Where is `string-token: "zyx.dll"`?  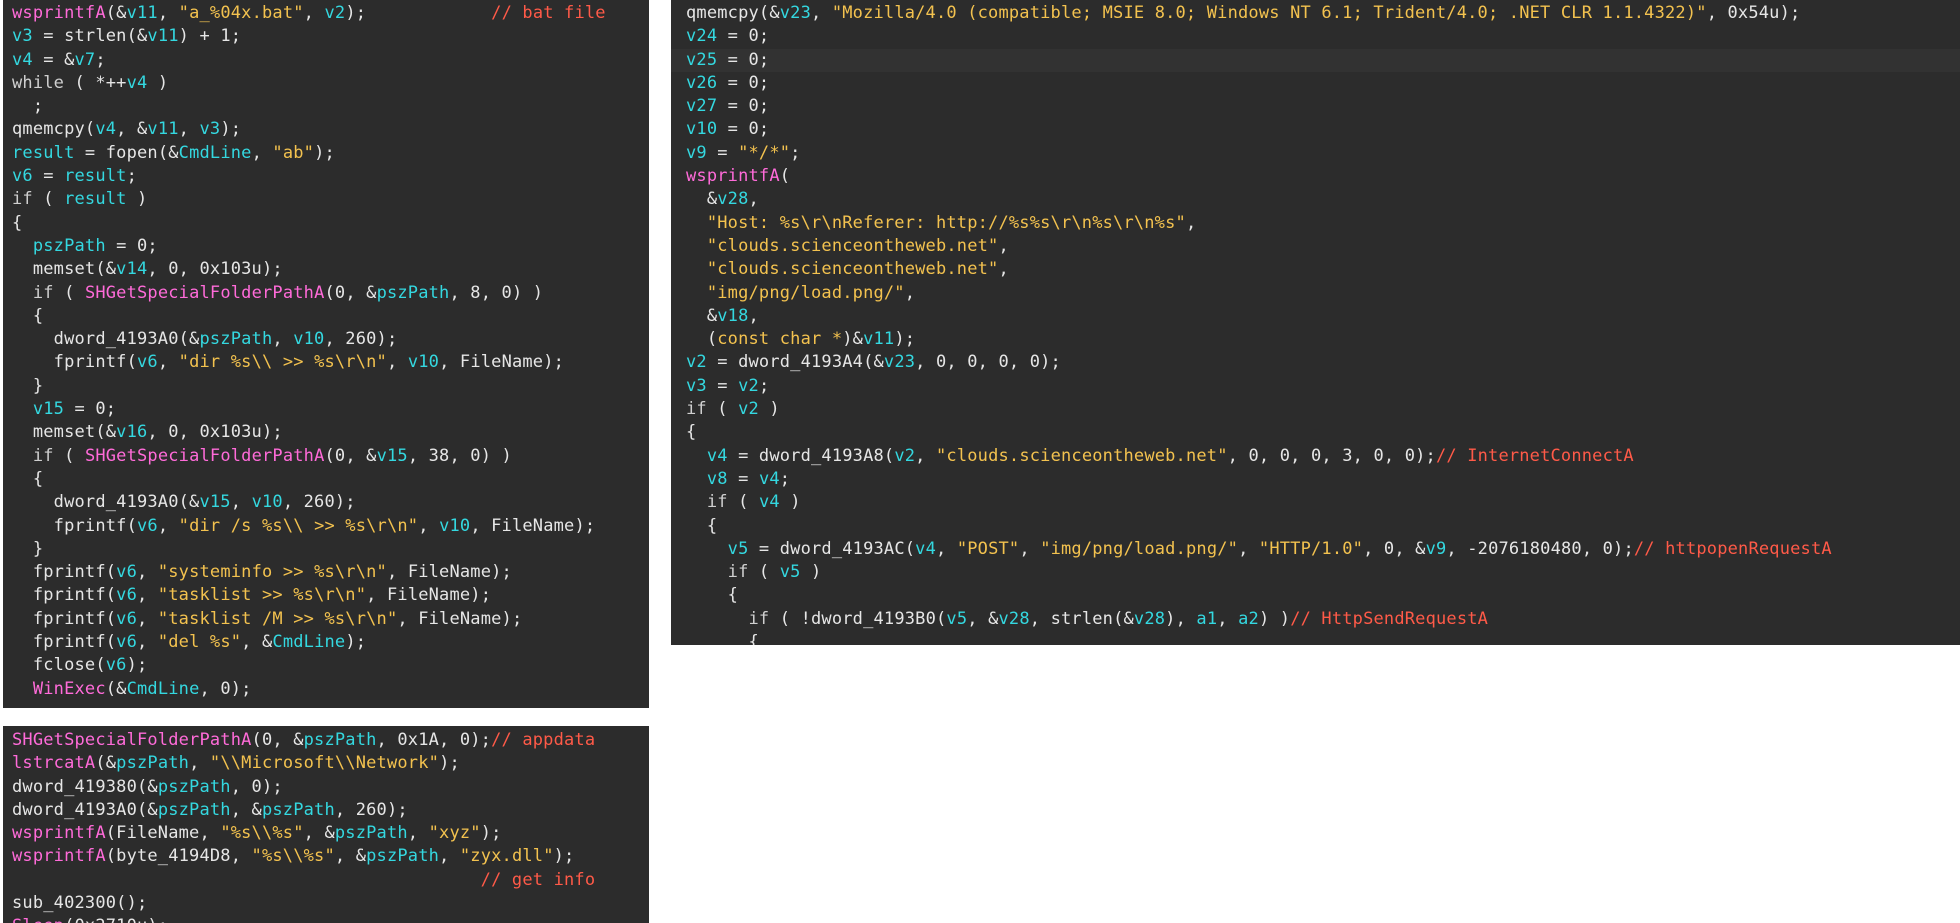 string-token: "zyx.dll" is located at coordinates (506, 856).